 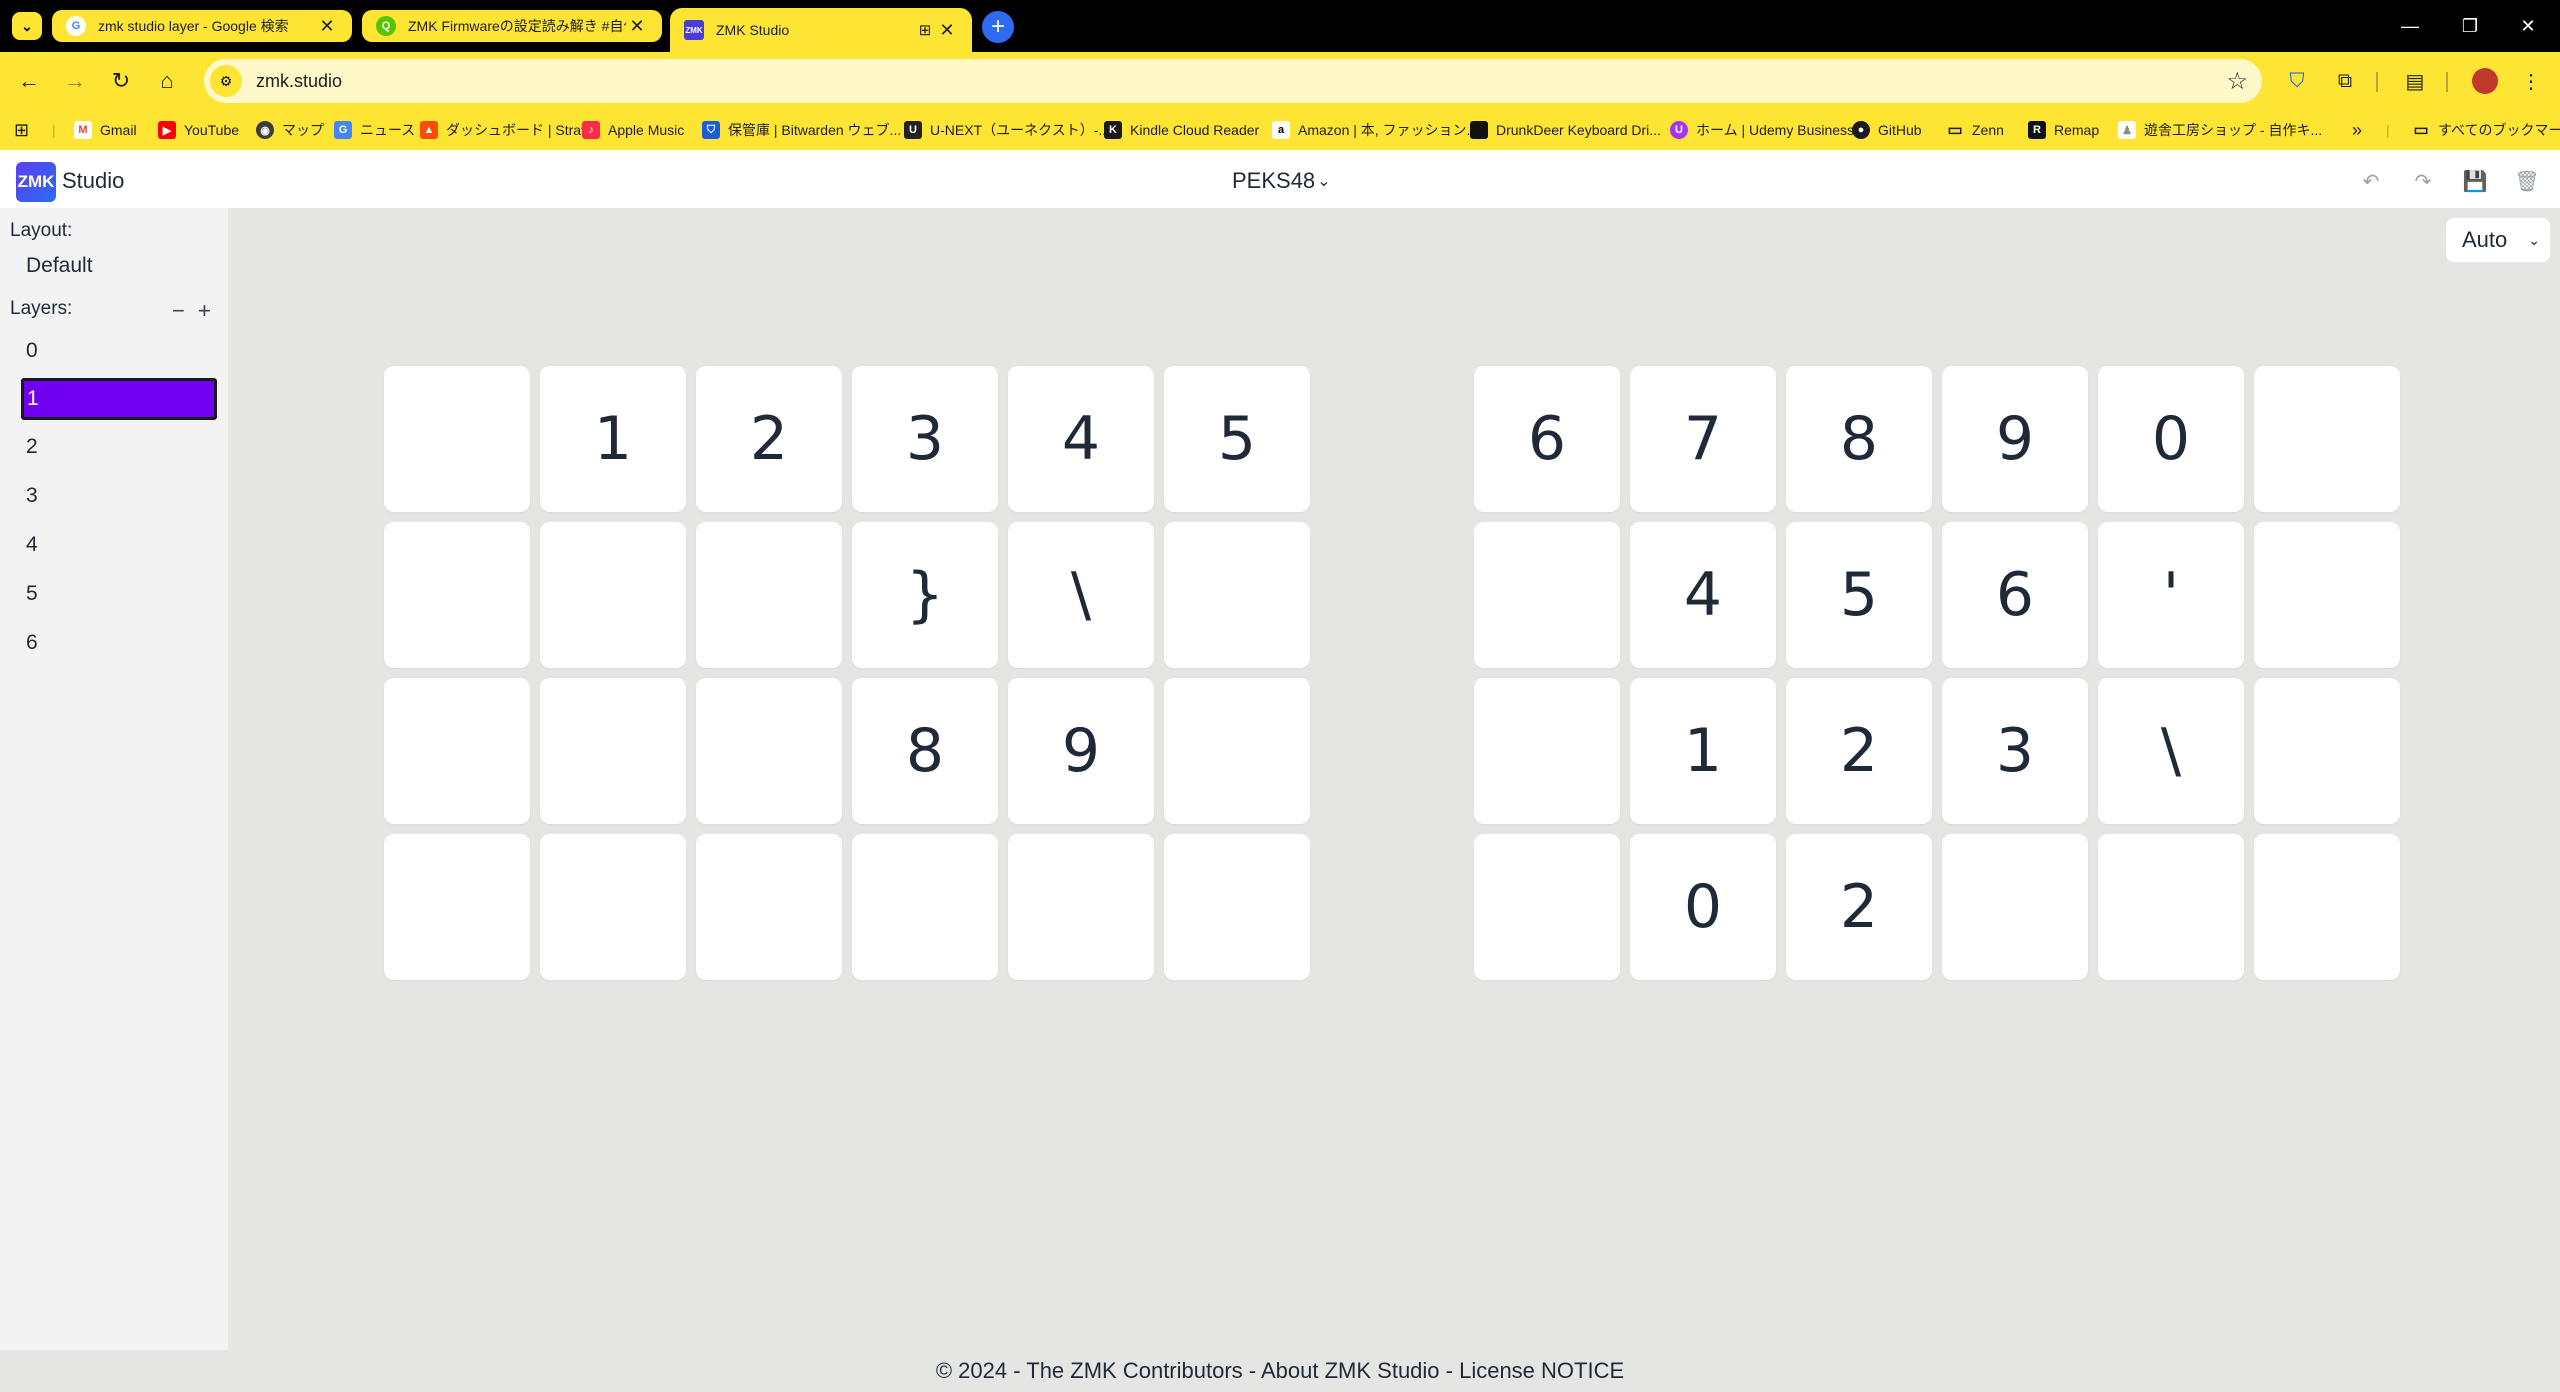 I want to click on home-button: ⌂, so click(x=167, y=81).